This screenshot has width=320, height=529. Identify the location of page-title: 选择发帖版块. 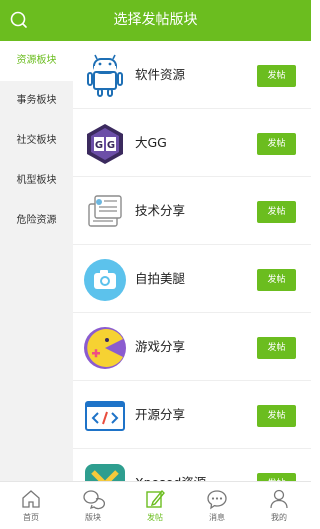
(155, 20).